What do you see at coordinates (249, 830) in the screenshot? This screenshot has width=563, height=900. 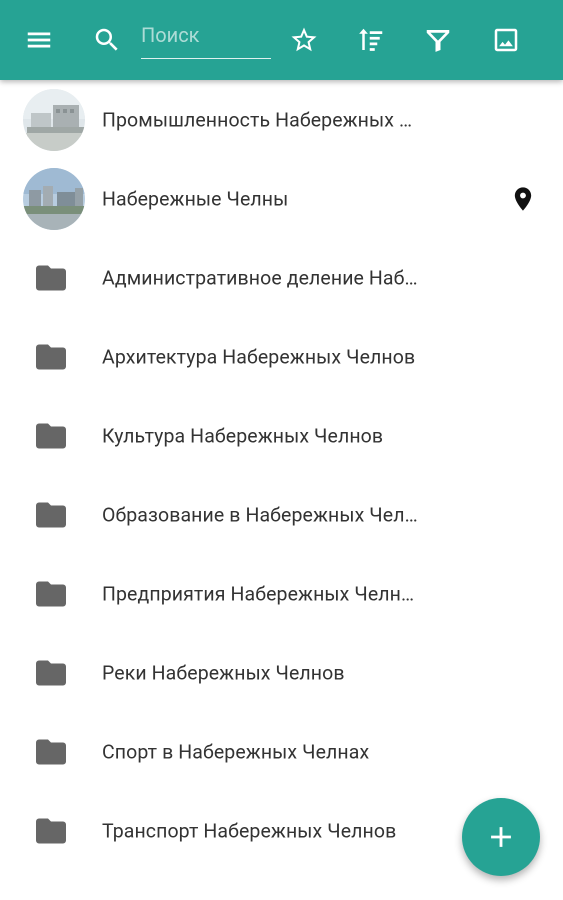 I see `list-item-label: Транспорт Набережных Челнов` at bounding box center [249, 830].